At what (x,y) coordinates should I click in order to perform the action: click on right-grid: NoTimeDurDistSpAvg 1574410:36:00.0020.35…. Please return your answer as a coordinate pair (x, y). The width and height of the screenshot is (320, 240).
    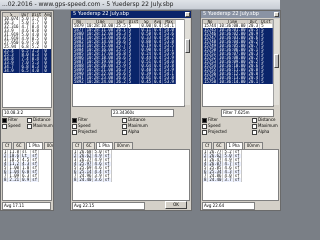
    Looking at the image, I should click on (238, 63).